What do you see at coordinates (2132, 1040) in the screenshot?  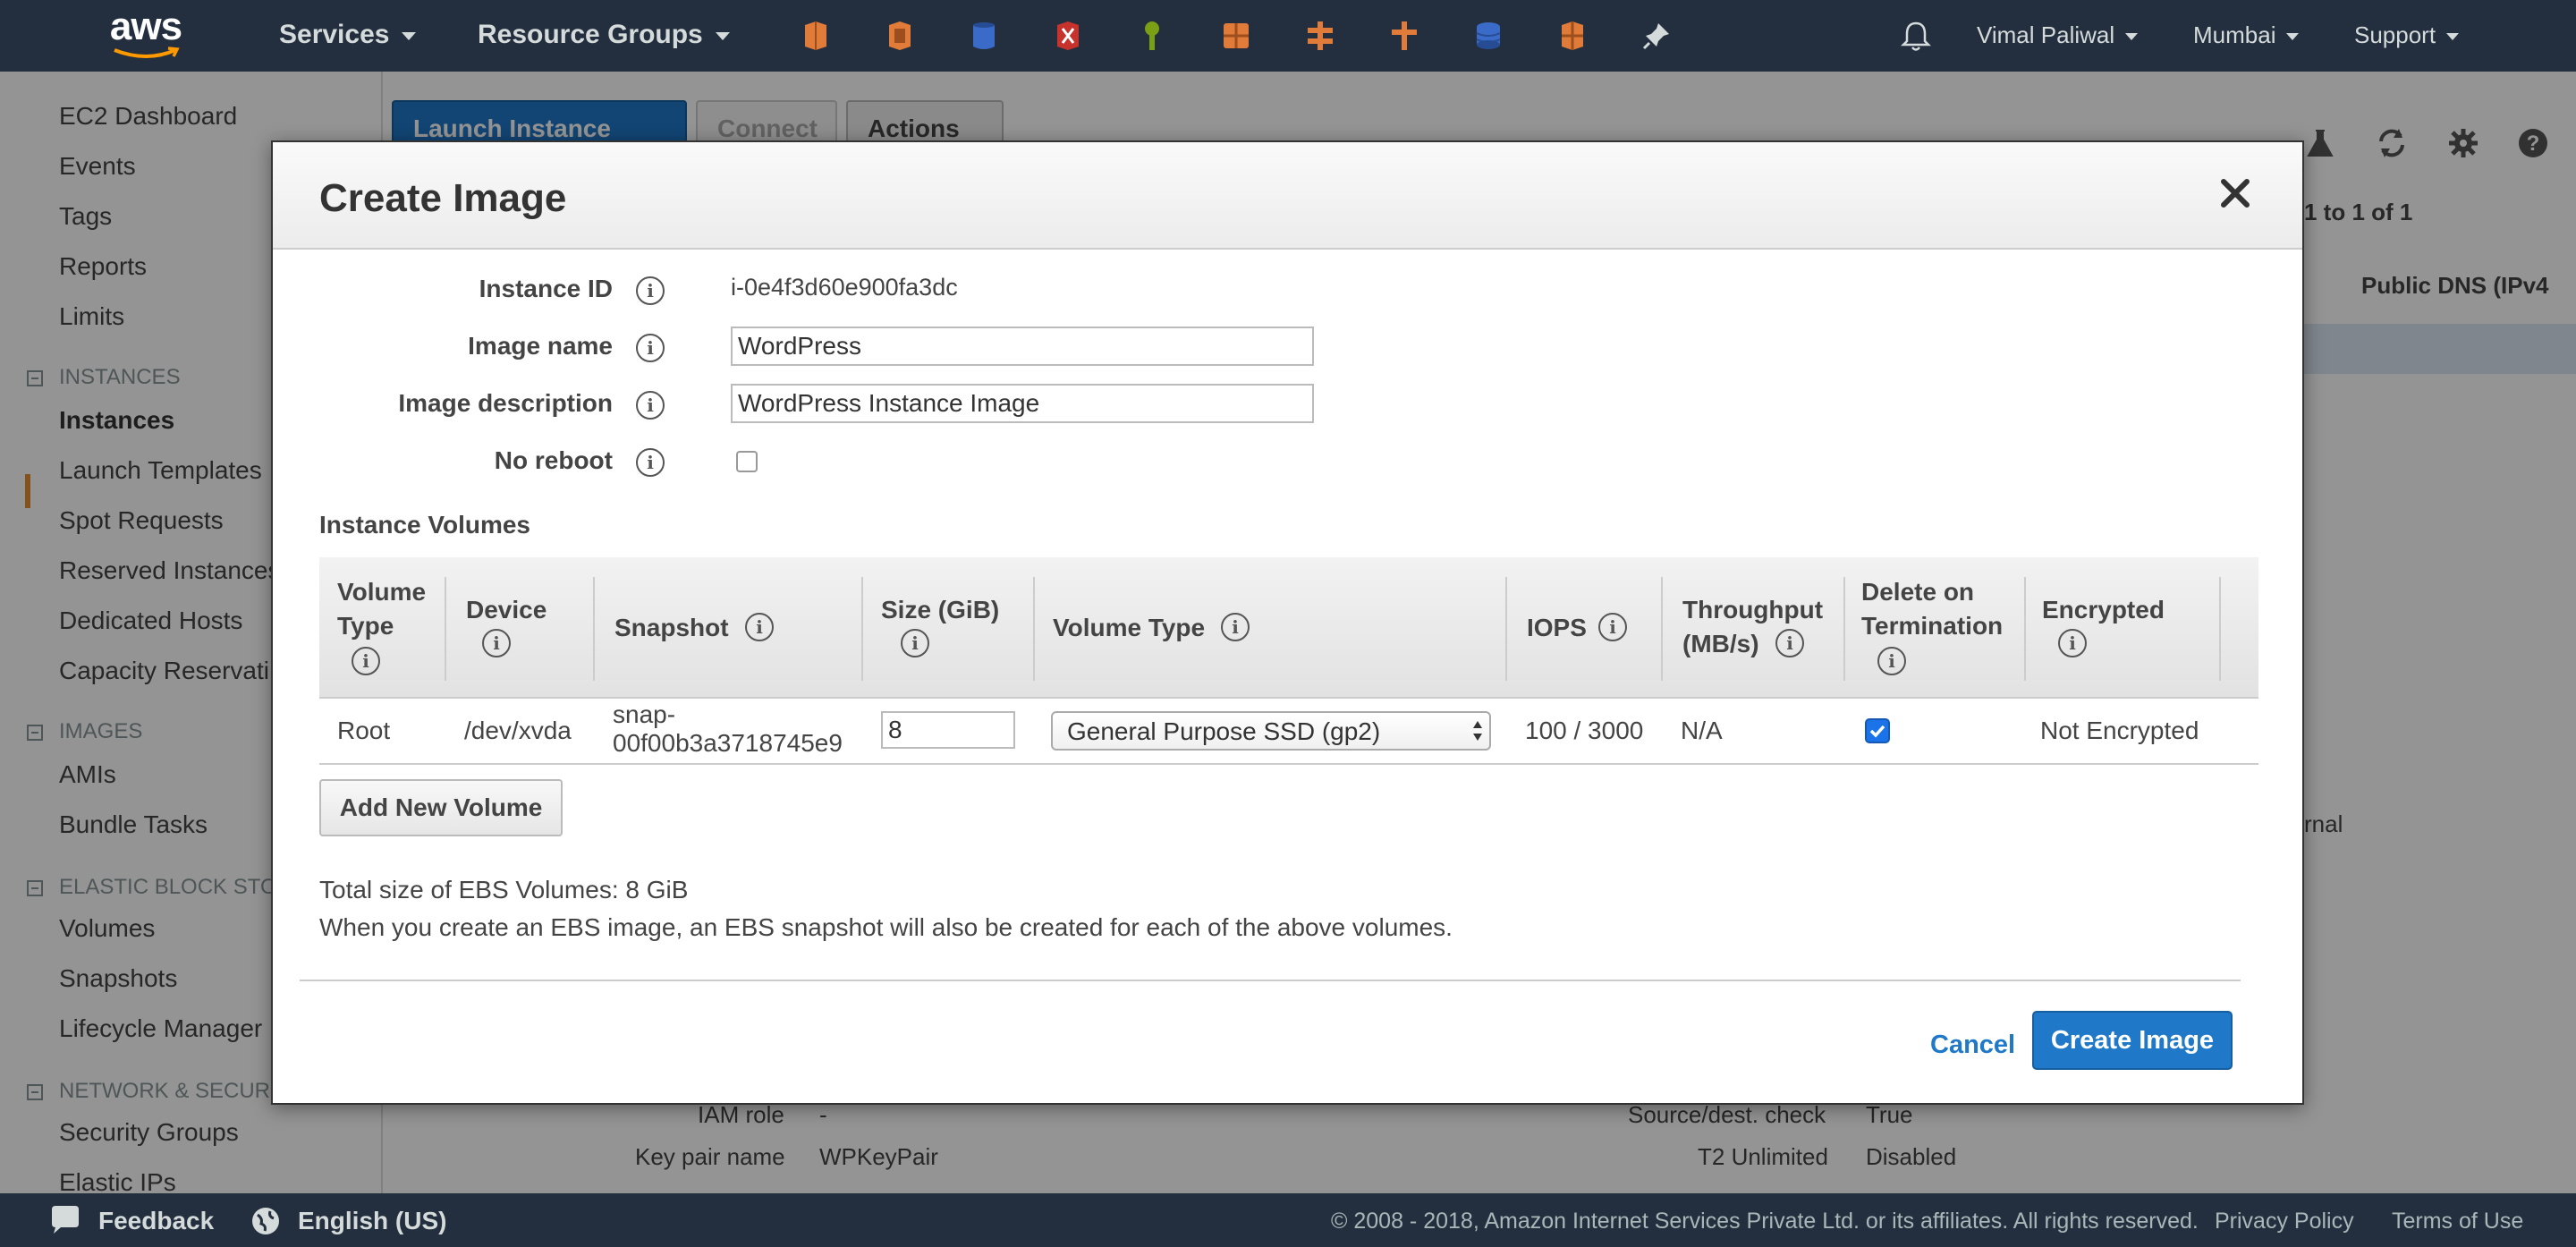 I see `create-image-button: Create Image` at bounding box center [2132, 1040].